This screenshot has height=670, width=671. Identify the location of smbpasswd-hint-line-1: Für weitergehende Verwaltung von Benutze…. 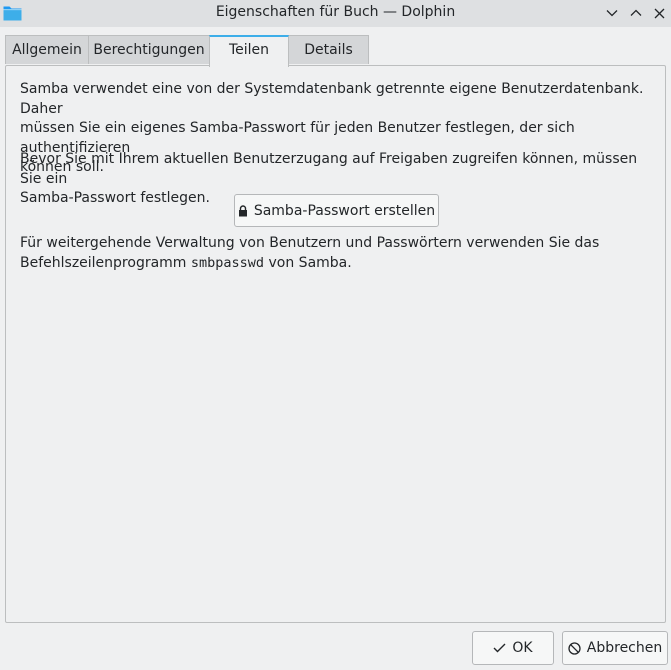
(310, 243).